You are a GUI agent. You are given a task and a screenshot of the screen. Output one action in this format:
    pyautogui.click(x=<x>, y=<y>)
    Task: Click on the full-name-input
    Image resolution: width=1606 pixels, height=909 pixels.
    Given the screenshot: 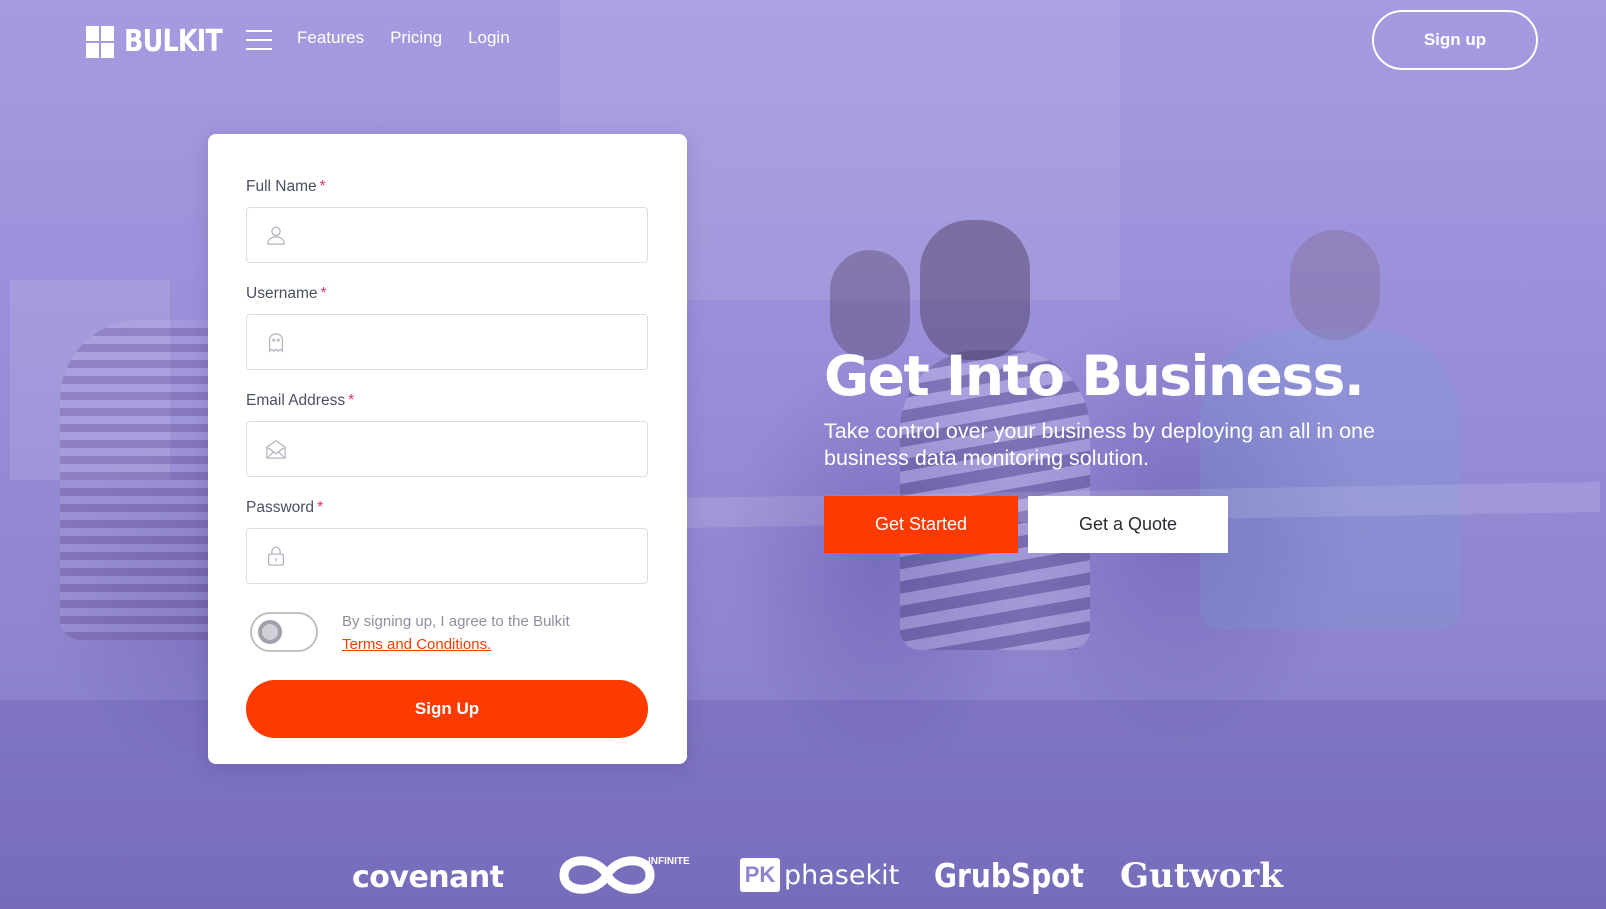 What is the action you would take?
    pyautogui.click(x=468, y=235)
    